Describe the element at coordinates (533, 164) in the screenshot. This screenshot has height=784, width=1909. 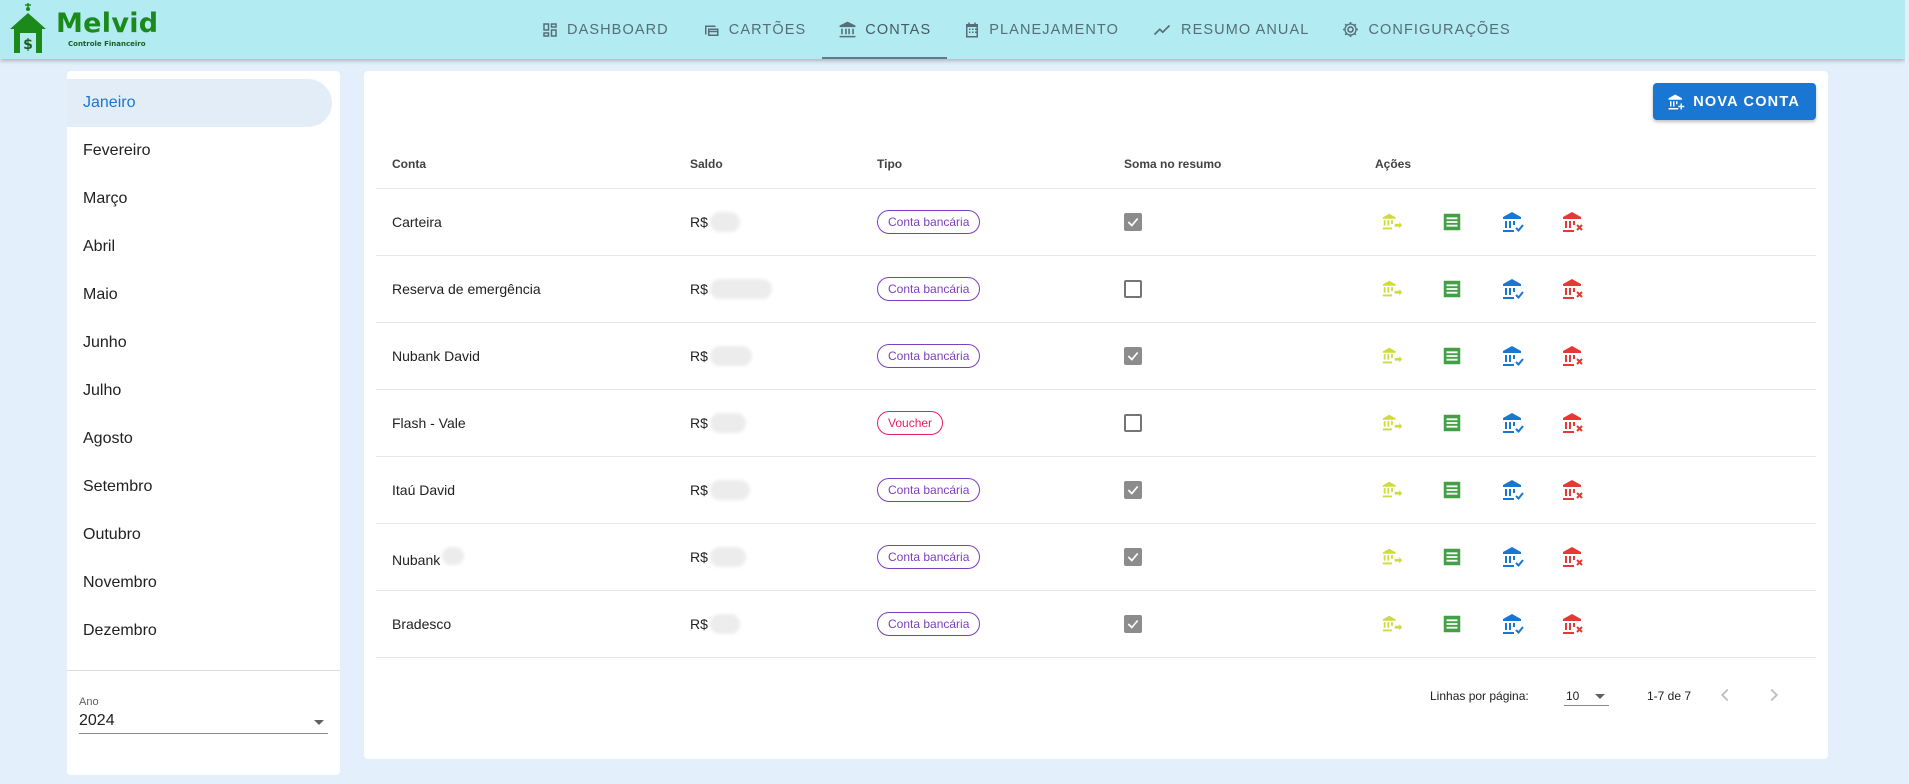
I see `column-header-conta: Conta` at that location.